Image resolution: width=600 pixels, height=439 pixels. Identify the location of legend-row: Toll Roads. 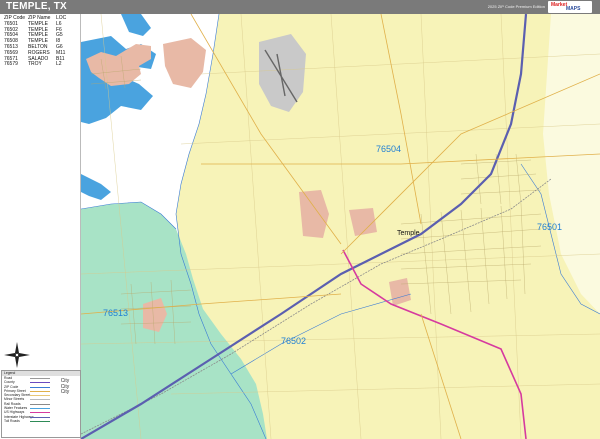
(41, 421).